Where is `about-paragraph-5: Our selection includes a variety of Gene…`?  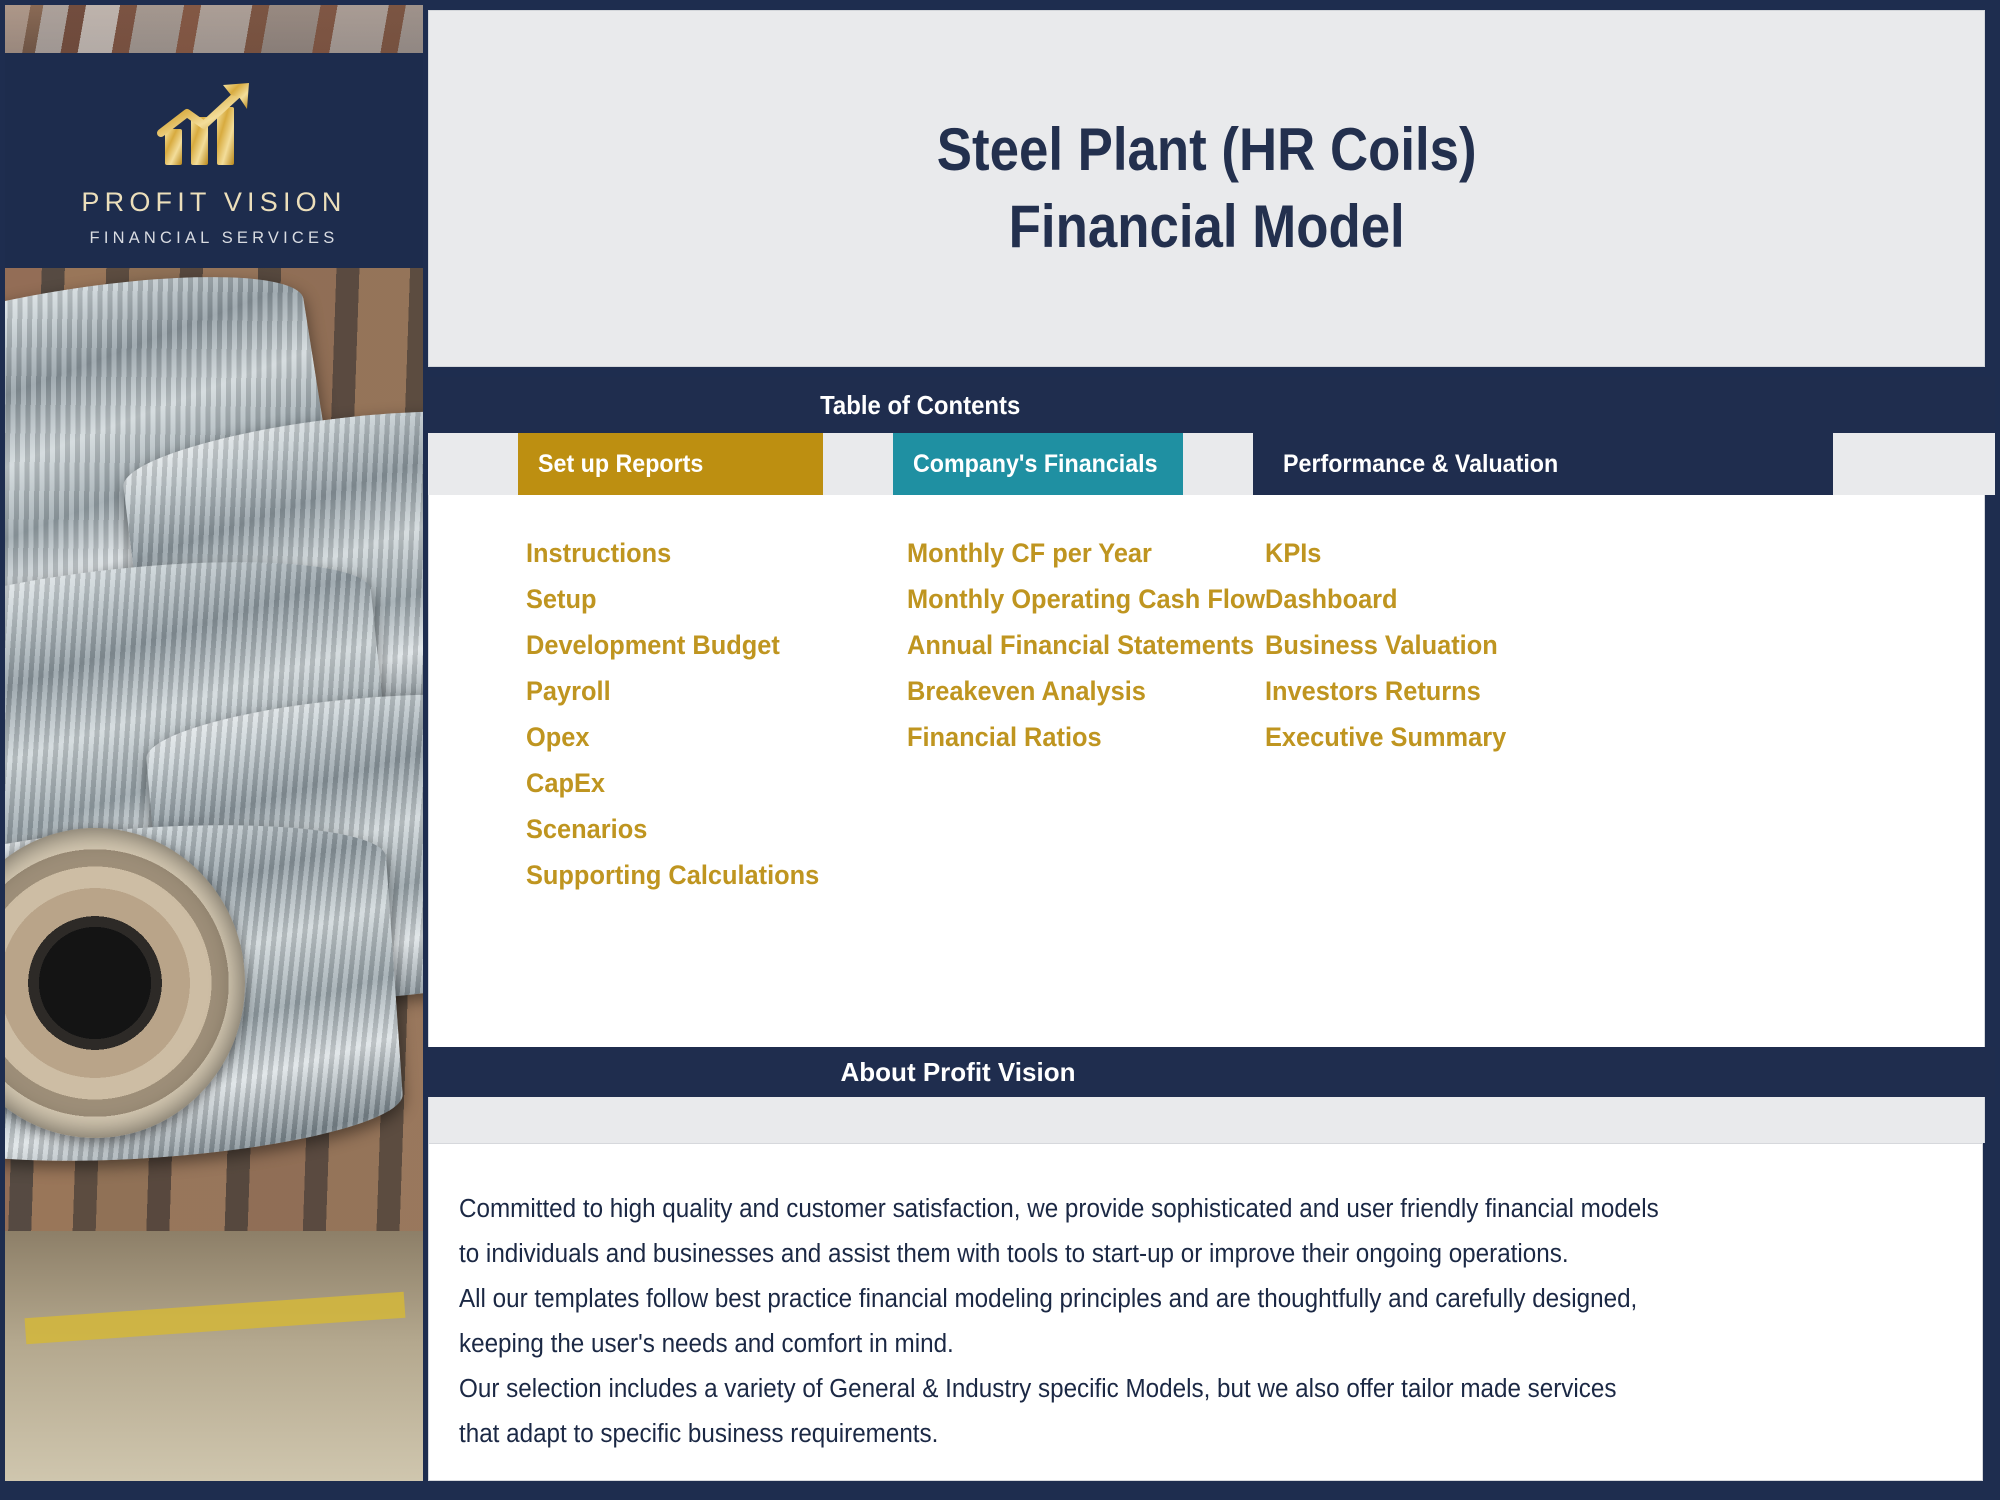 about-paragraph-5: Our selection includes a variety of Gene… is located at coordinates (1038, 1389).